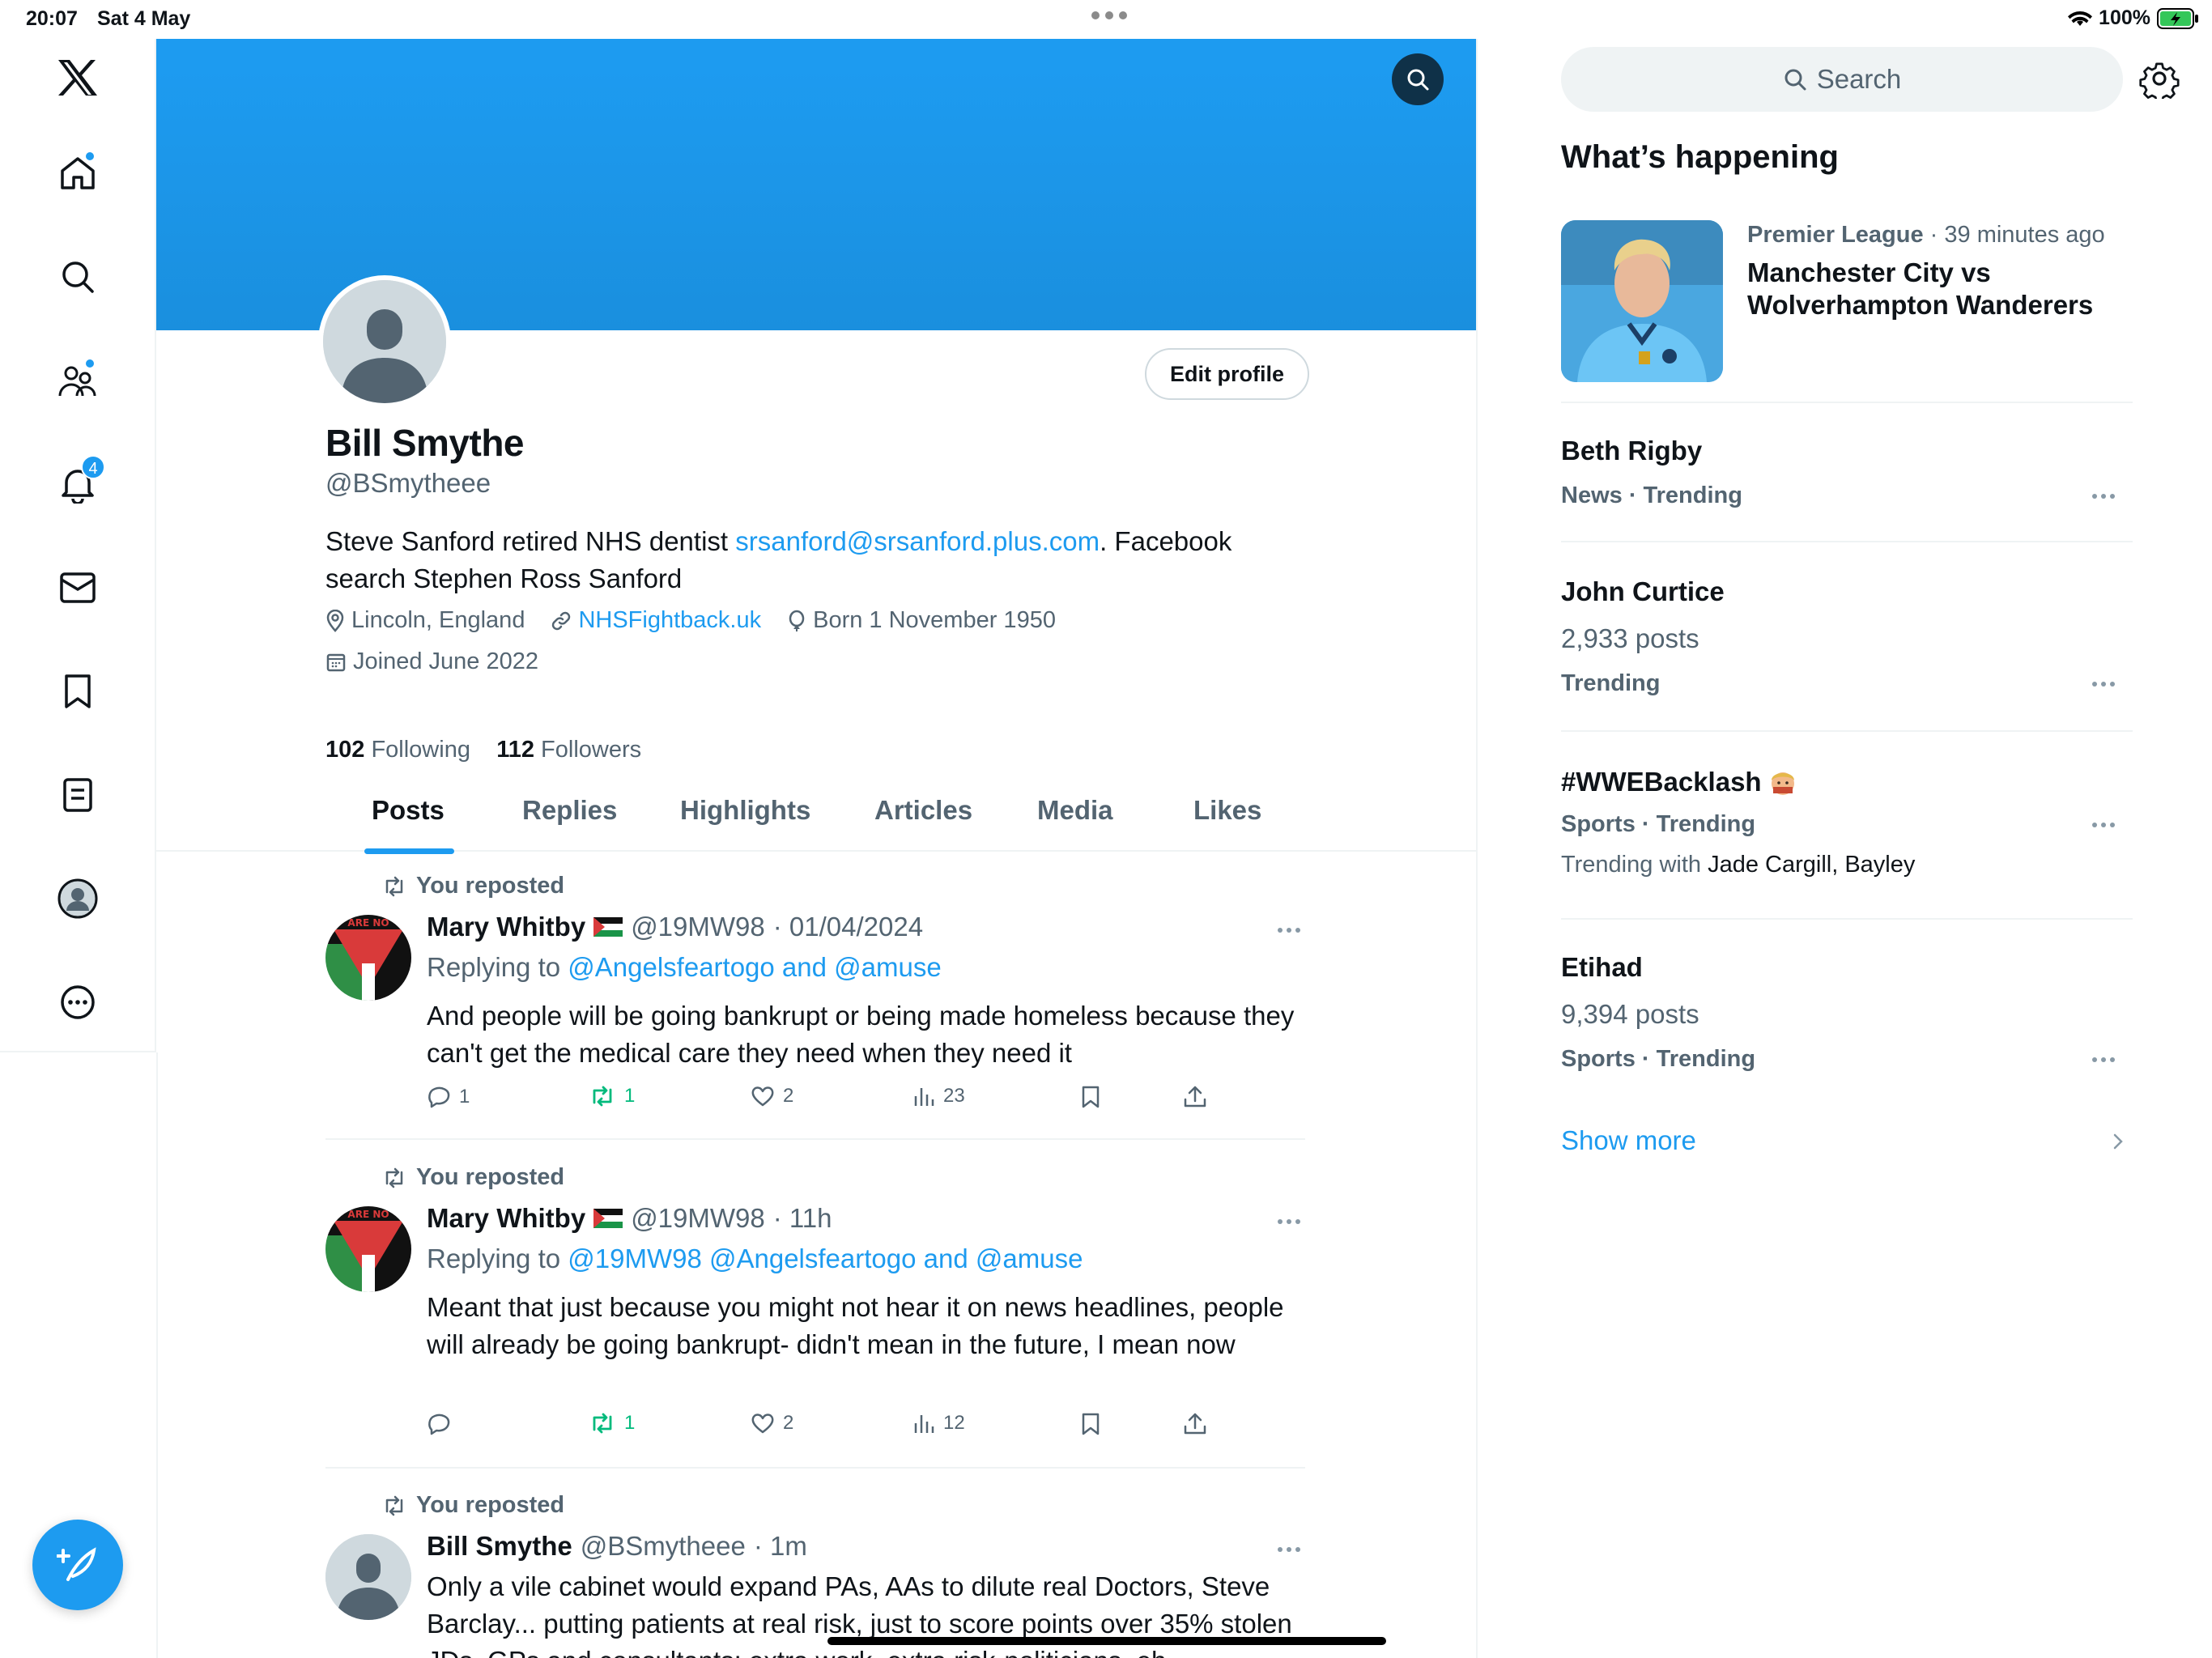 The image size is (2212, 1658). I want to click on post-time: · 1m, so click(781, 1546).